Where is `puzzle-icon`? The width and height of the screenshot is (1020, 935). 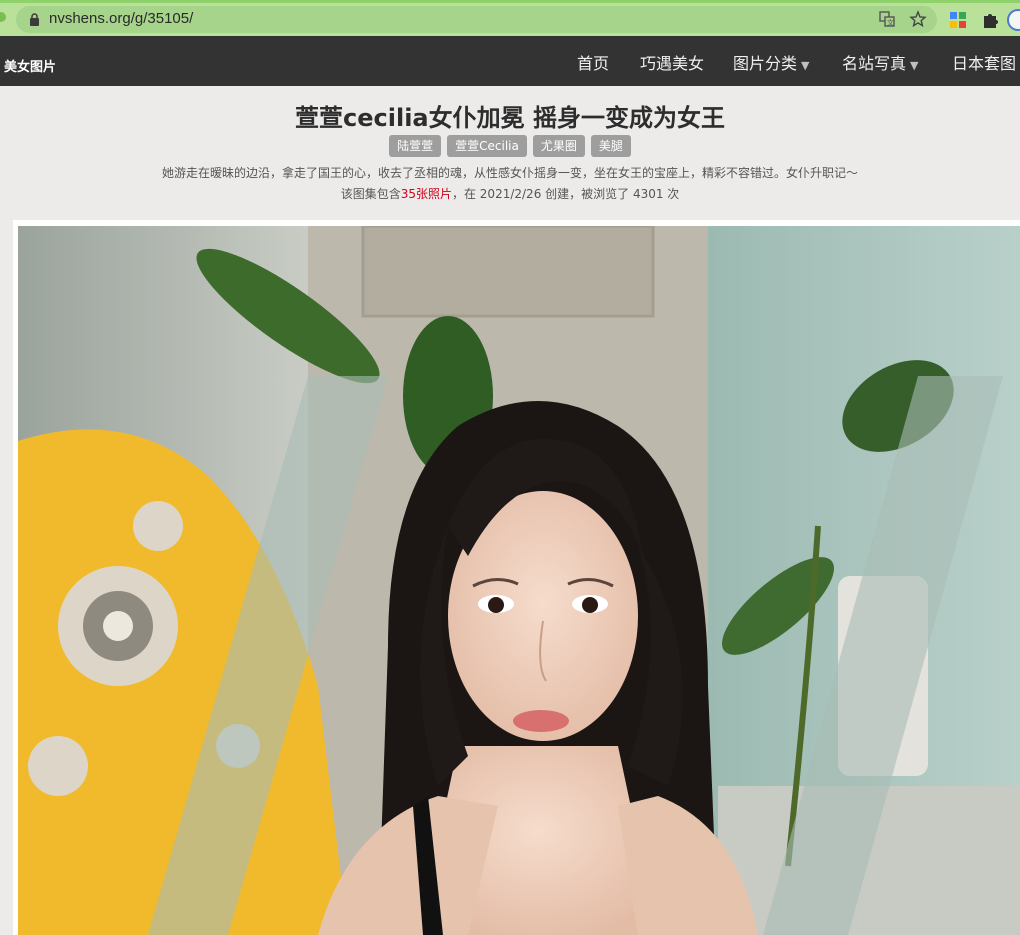 puzzle-icon is located at coordinates (990, 20).